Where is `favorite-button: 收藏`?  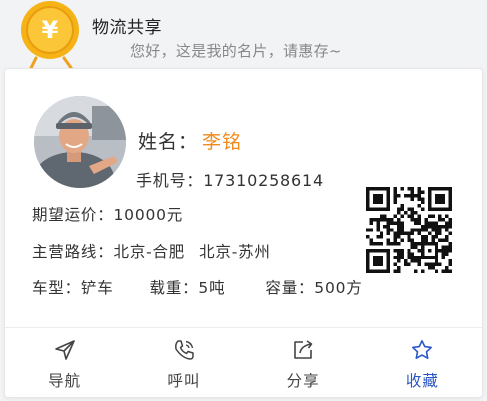
favorite-button: 收藏 is located at coordinates (422, 362).